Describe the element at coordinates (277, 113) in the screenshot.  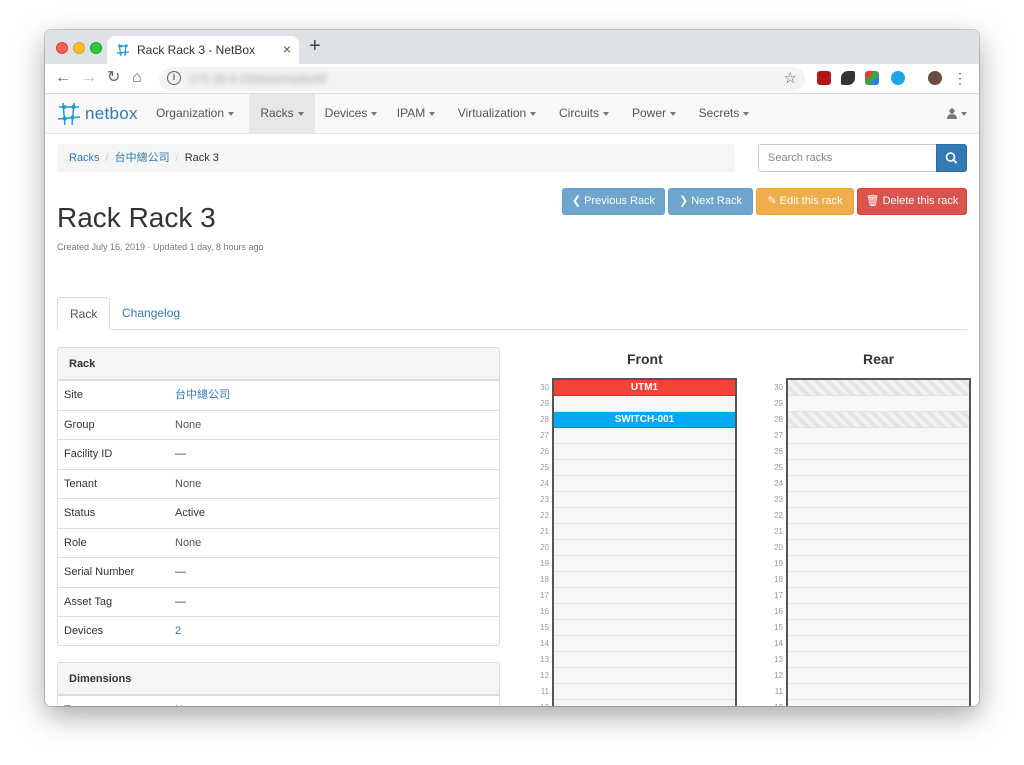
I see `nav-racks-label: Racks` at that location.